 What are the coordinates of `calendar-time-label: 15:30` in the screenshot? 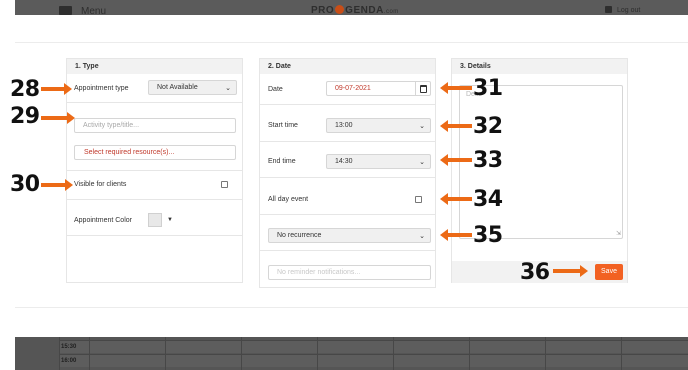 It's located at (69, 347).